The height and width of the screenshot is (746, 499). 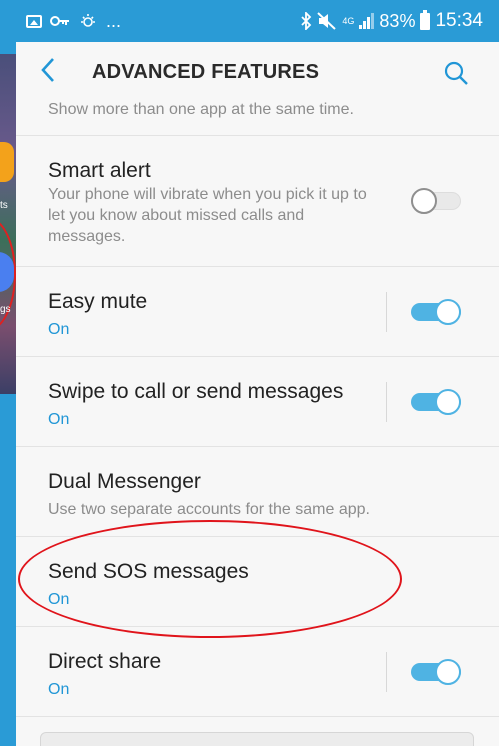 I want to click on smart-alert-toggle, so click(x=436, y=201).